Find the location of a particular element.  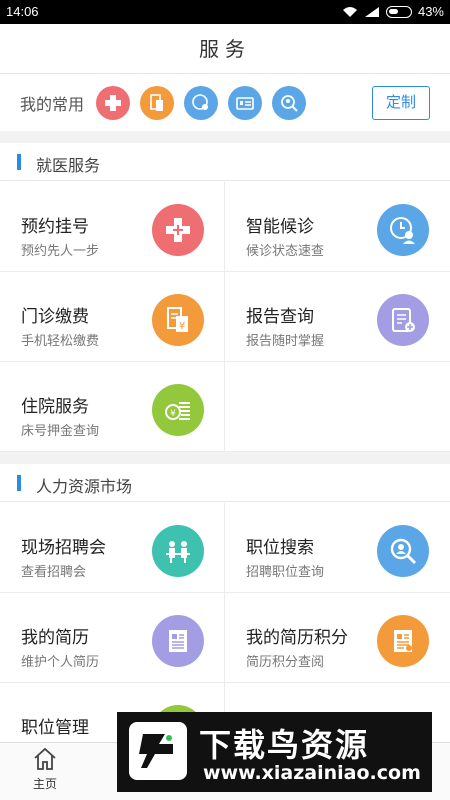

service-job-fair: 现场招聘会 查看招聘会 is located at coordinates (112, 548).